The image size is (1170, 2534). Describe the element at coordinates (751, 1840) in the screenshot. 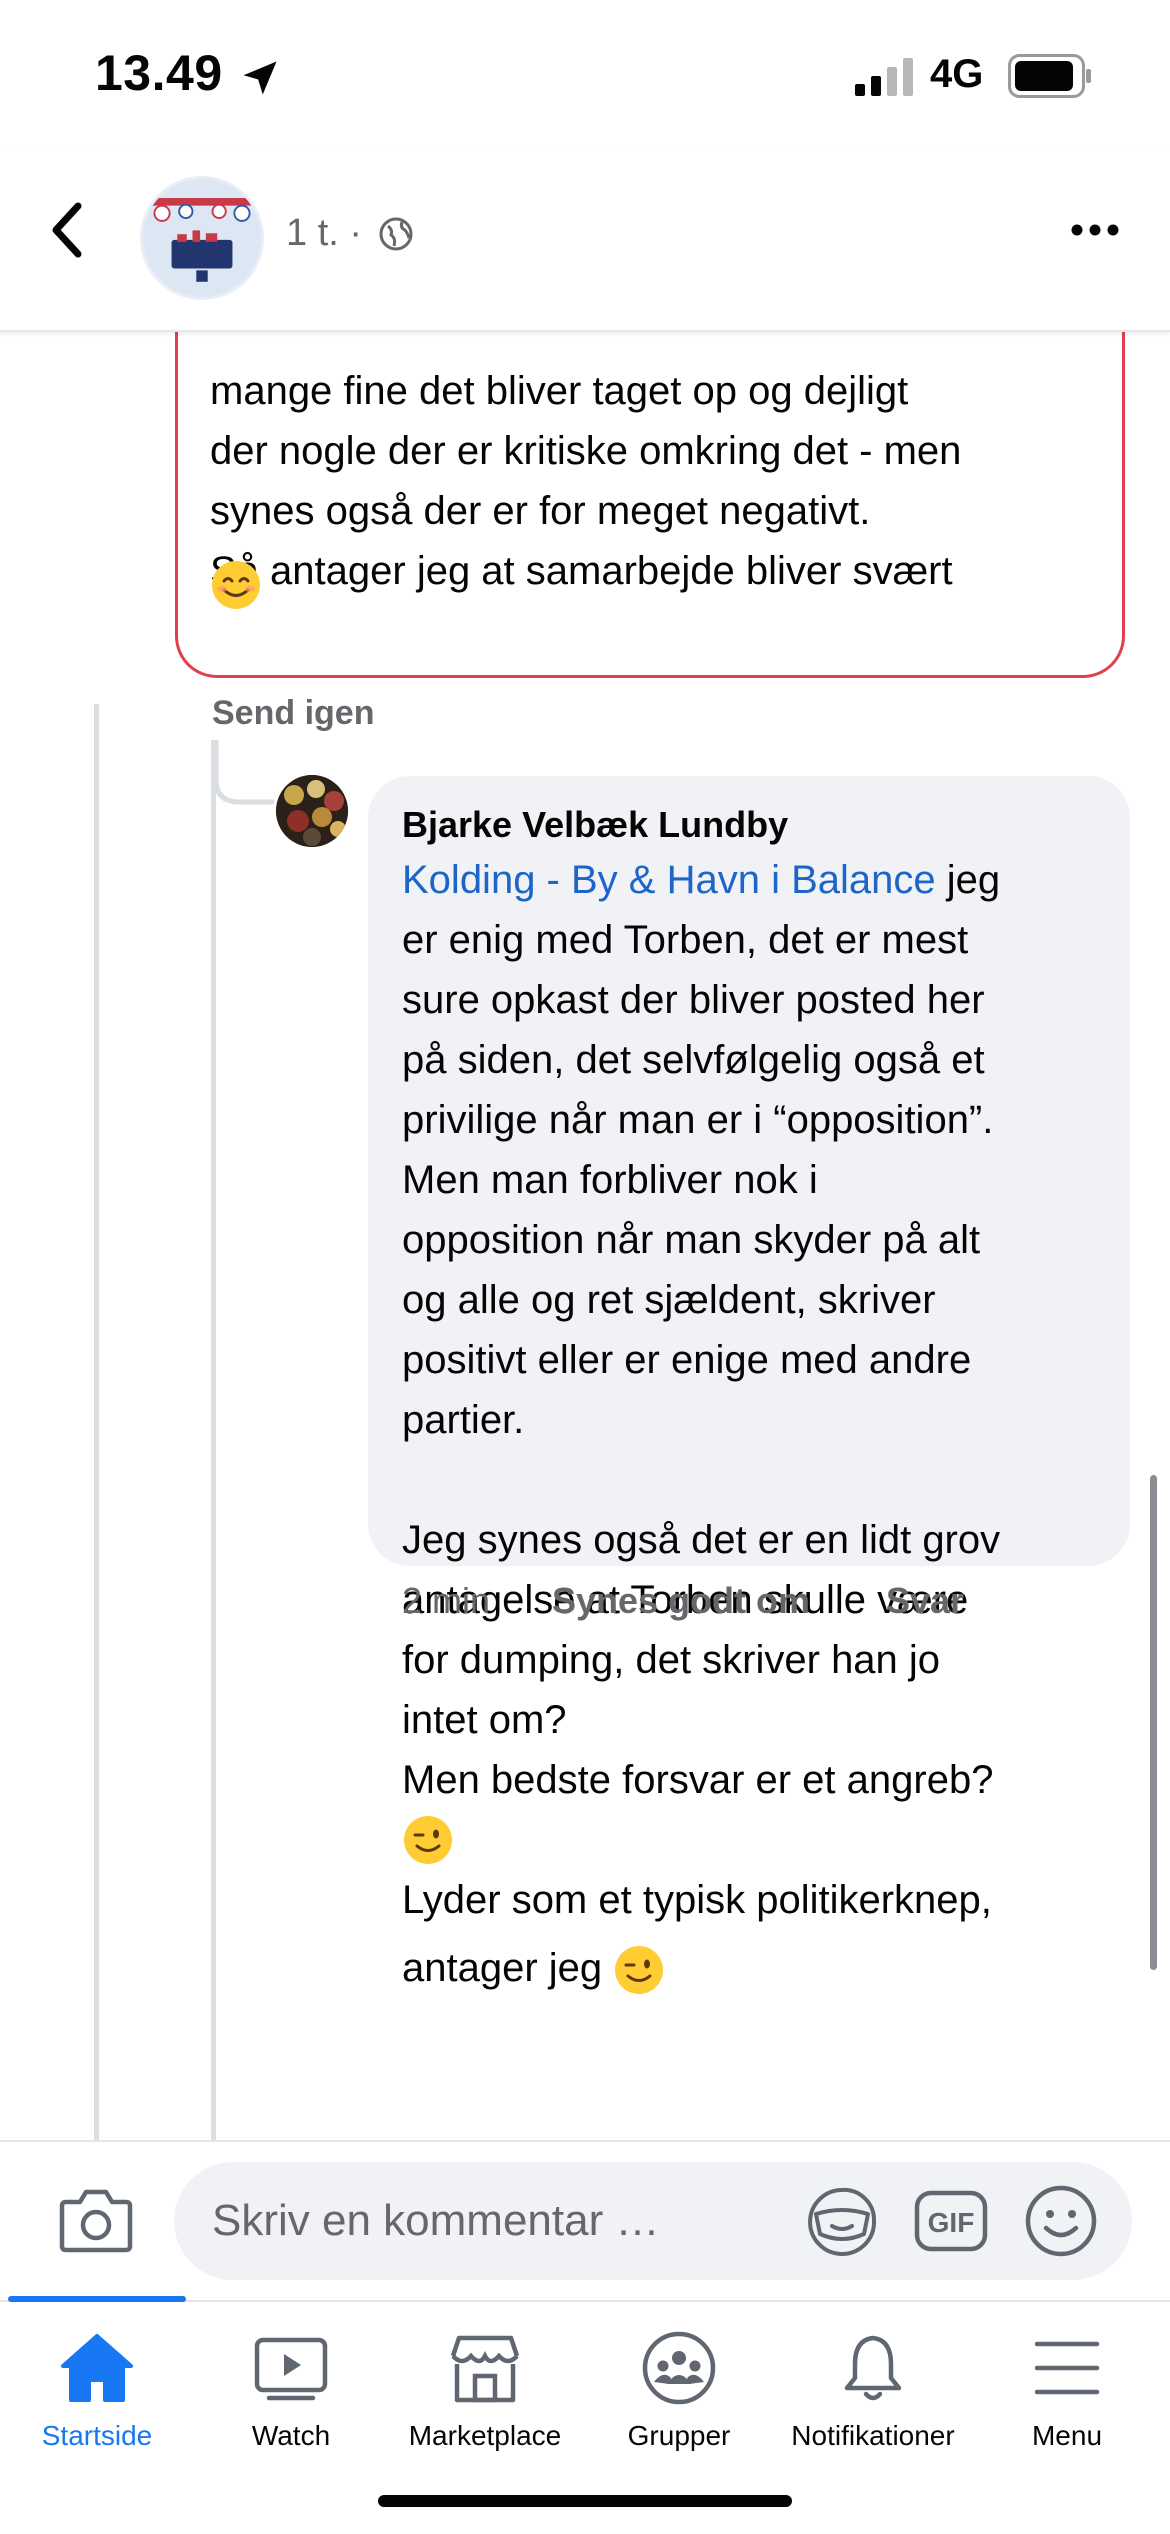

I see `wink-emoji-row` at that location.